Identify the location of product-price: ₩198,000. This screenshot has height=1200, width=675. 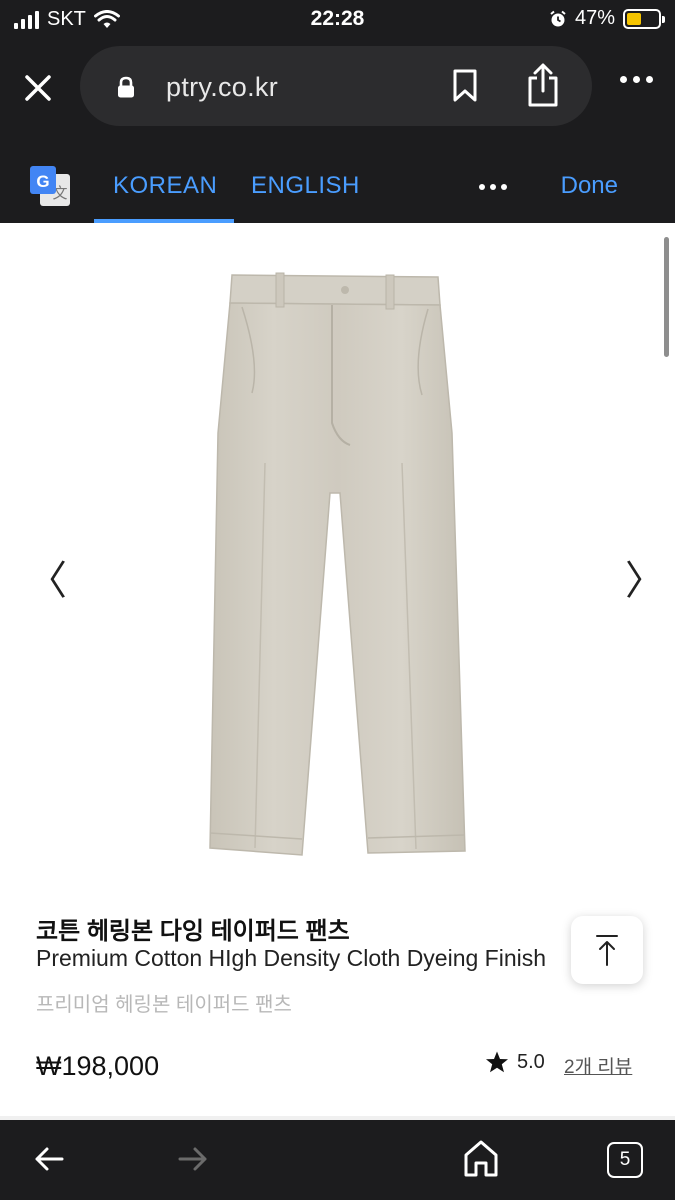
(98, 1066).